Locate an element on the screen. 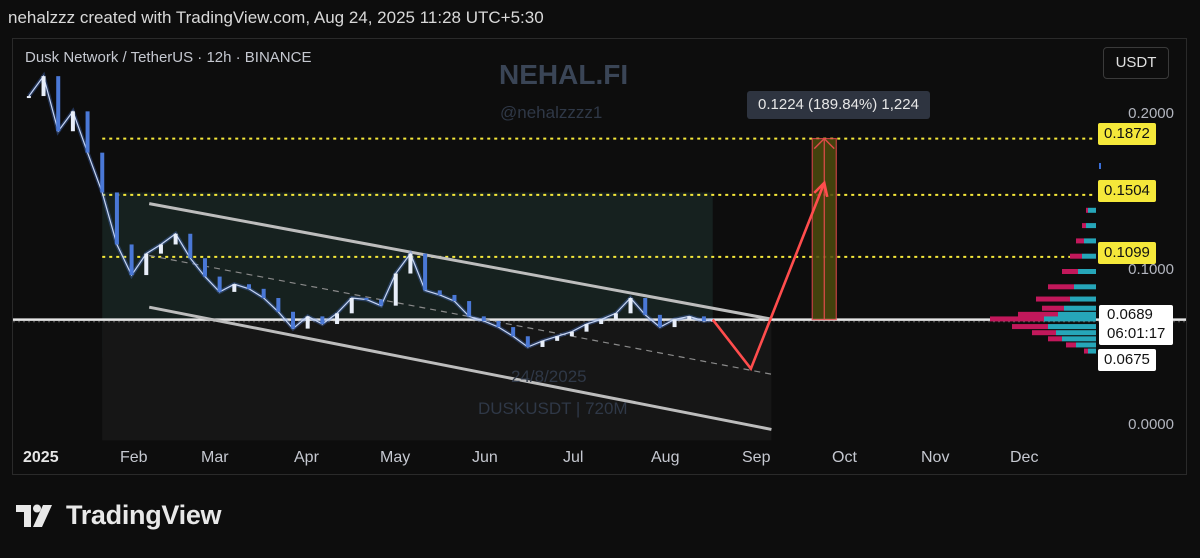  currency-button: USDT is located at coordinates (1136, 63).